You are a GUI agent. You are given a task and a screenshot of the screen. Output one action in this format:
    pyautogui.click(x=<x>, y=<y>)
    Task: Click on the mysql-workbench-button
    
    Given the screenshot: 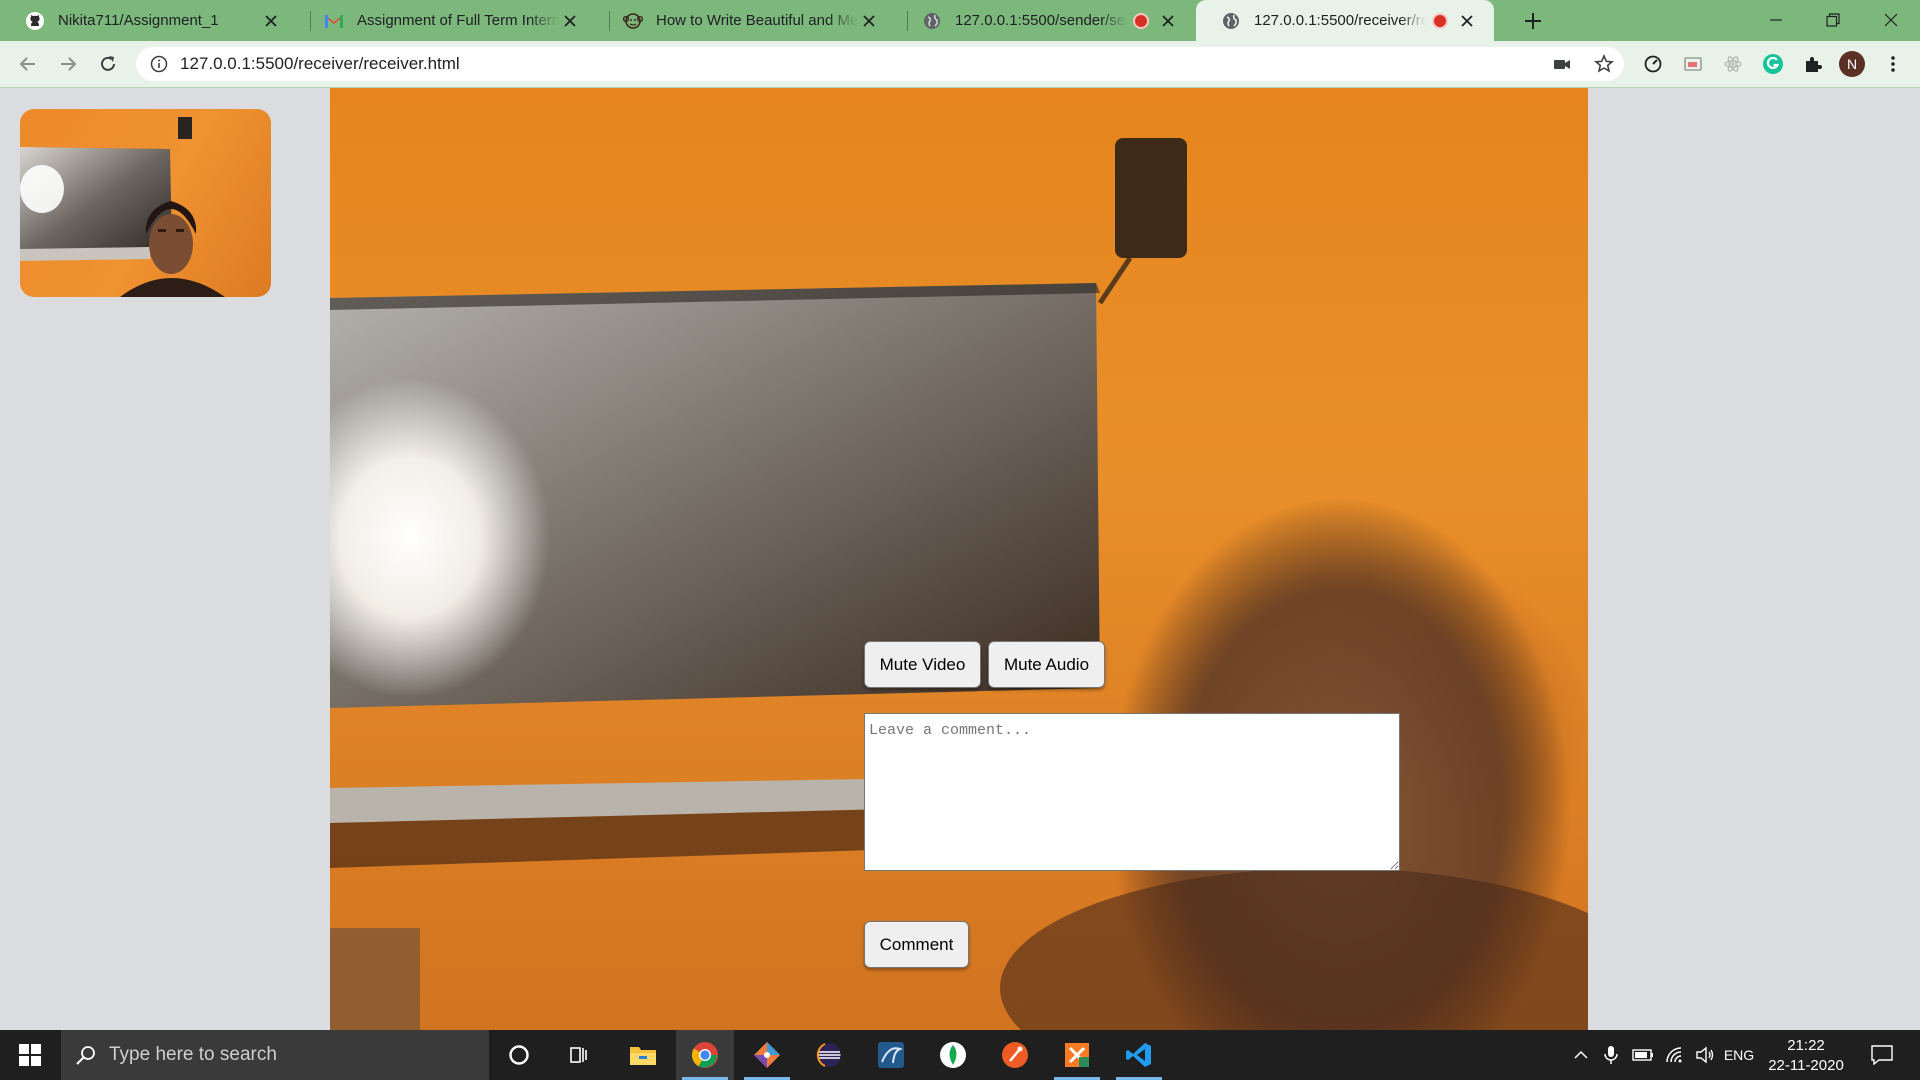 What is the action you would take?
    pyautogui.click(x=891, y=1055)
    